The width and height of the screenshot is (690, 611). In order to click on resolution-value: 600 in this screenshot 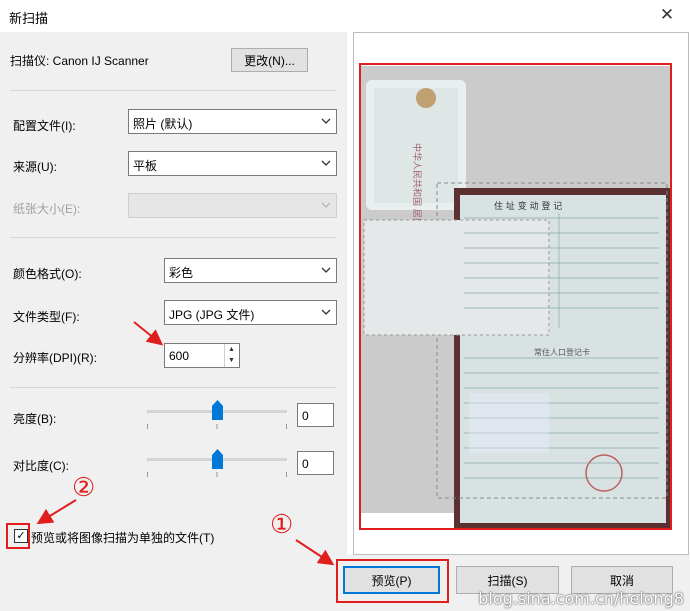, I will do `click(179, 356)`.